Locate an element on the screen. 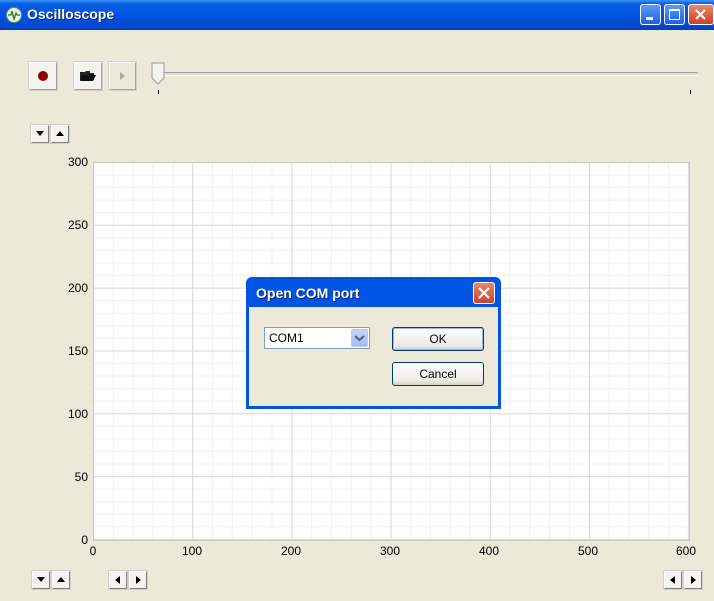 This screenshot has width=714, height=601. y-tick-label: 250 is located at coordinates (77, 225).